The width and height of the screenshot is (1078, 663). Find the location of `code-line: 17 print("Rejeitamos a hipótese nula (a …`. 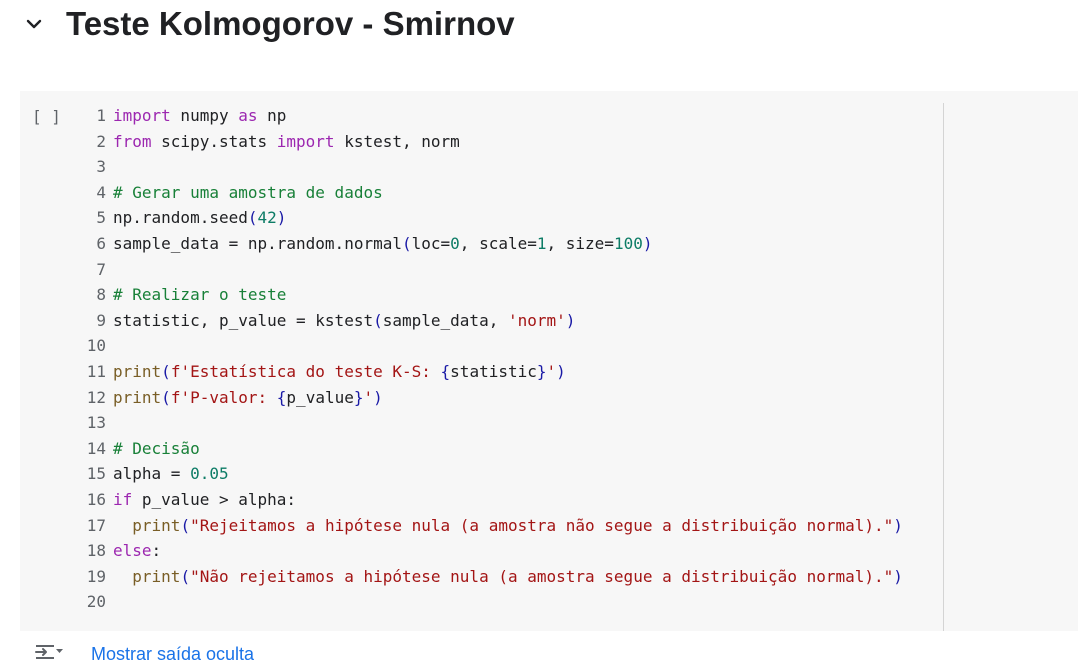

code-line: 17 print("Rejeitamos a hipótese nula (a … is located at coordinates (576, 526).